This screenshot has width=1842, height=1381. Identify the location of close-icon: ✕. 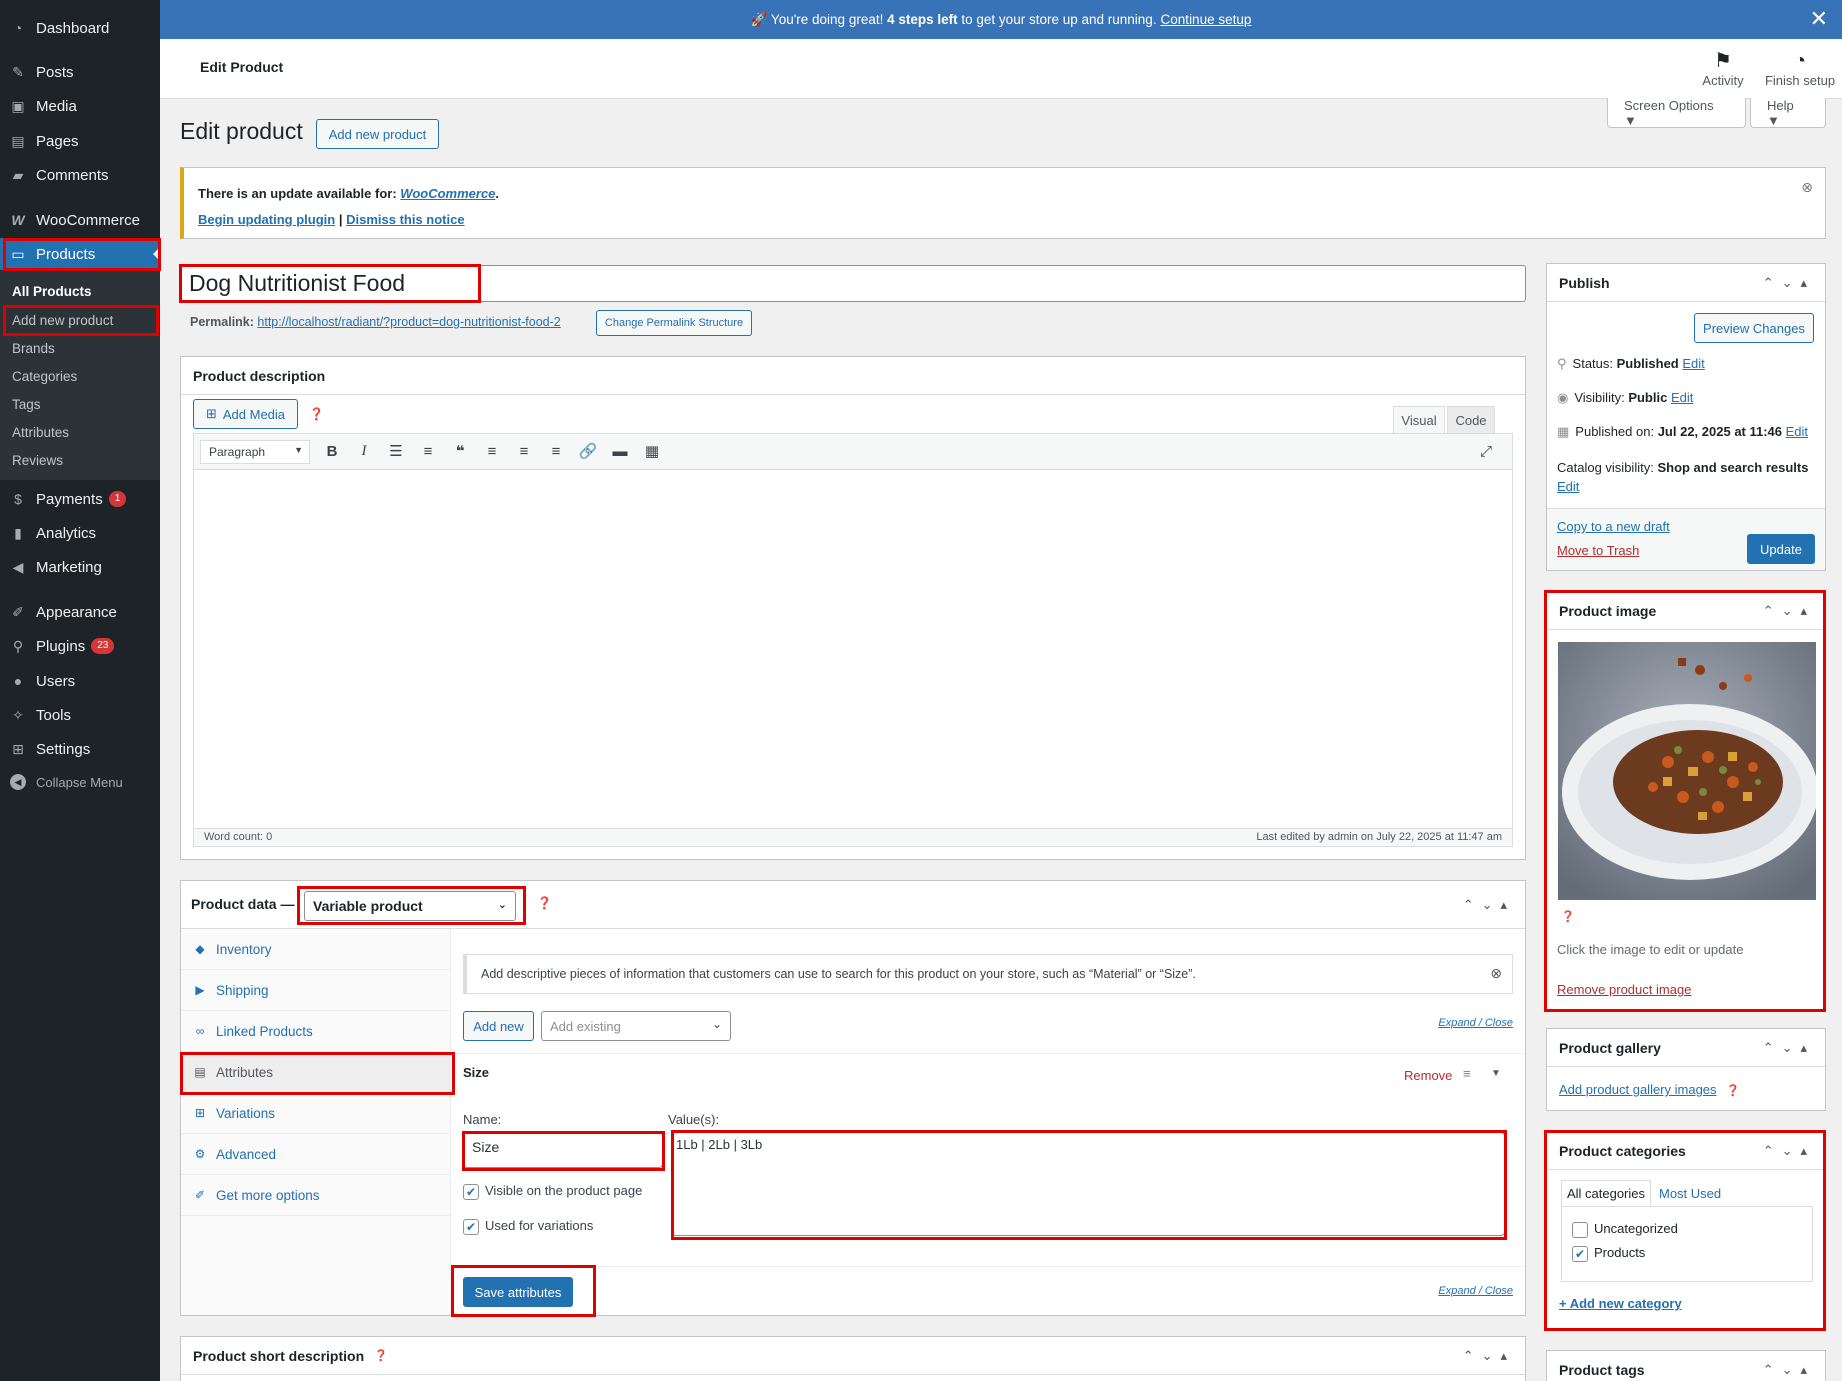
(1819, 19).